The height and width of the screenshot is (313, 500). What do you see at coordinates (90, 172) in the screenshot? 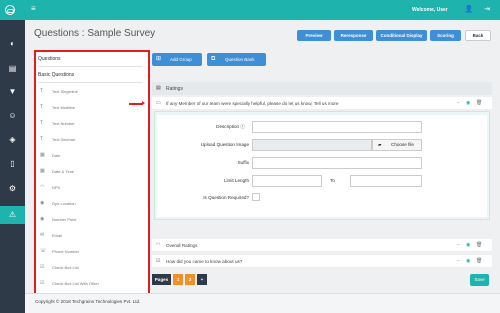
I see `toolbox-item-date-time: ▦ Date & Time` at bounding box center [90, 172].